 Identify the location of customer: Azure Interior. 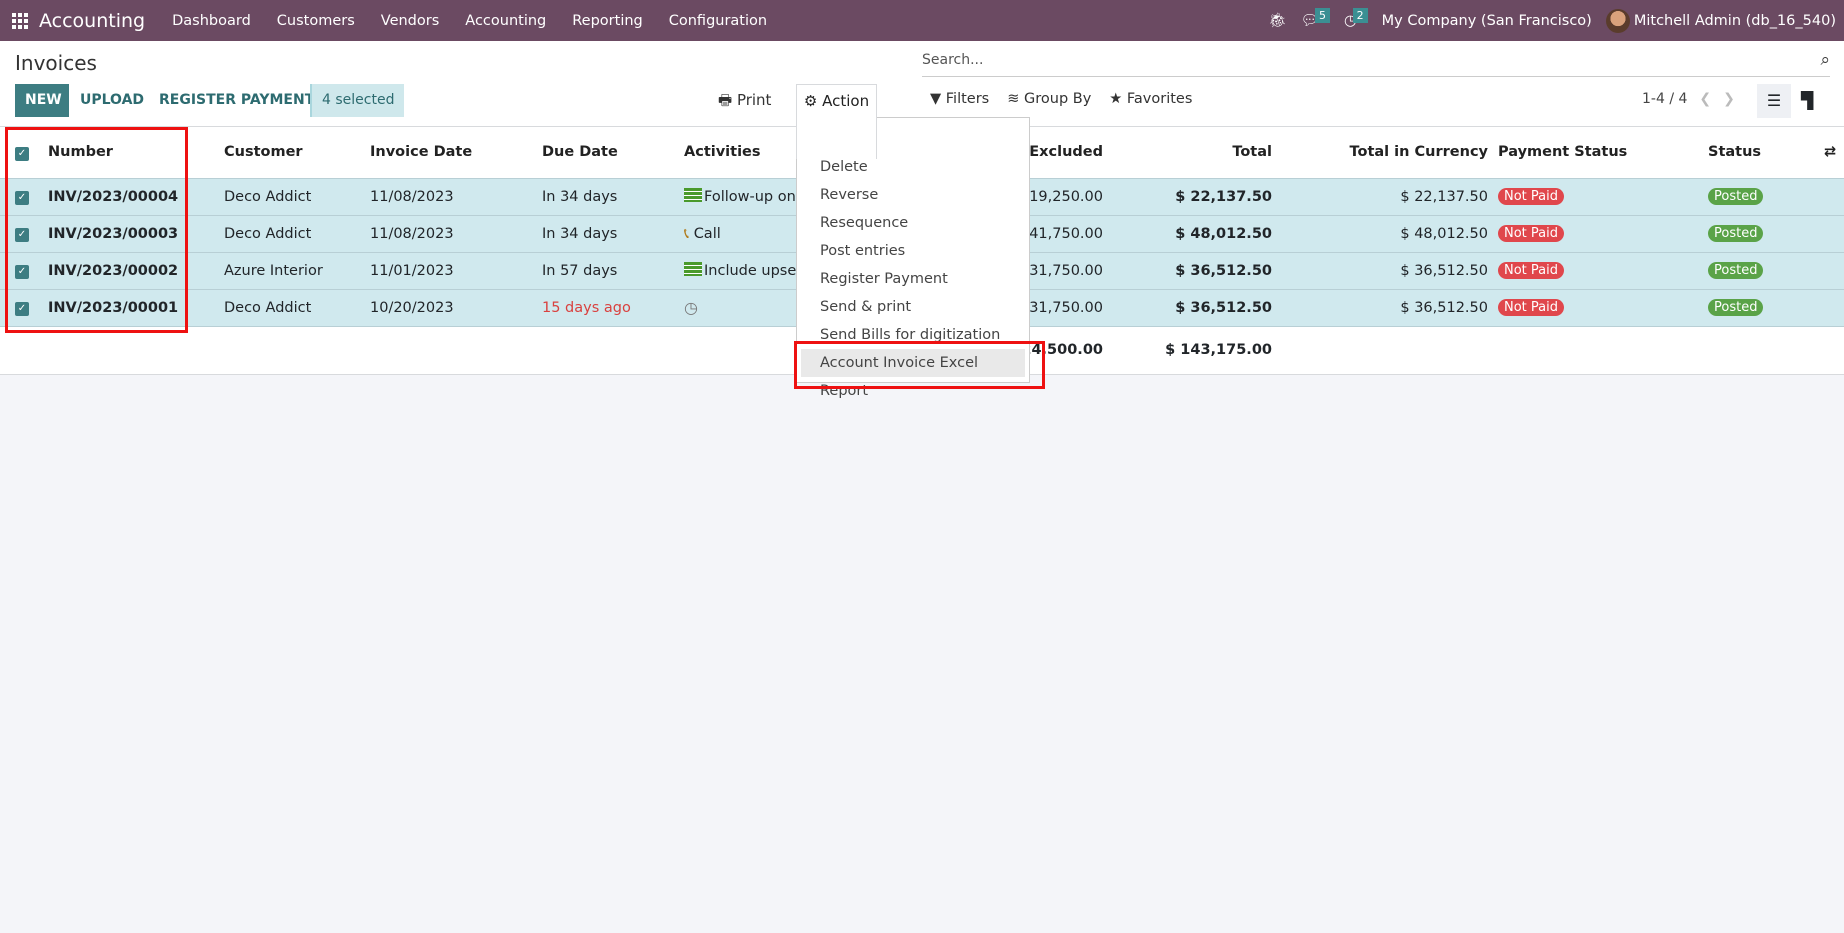
(289, 270).